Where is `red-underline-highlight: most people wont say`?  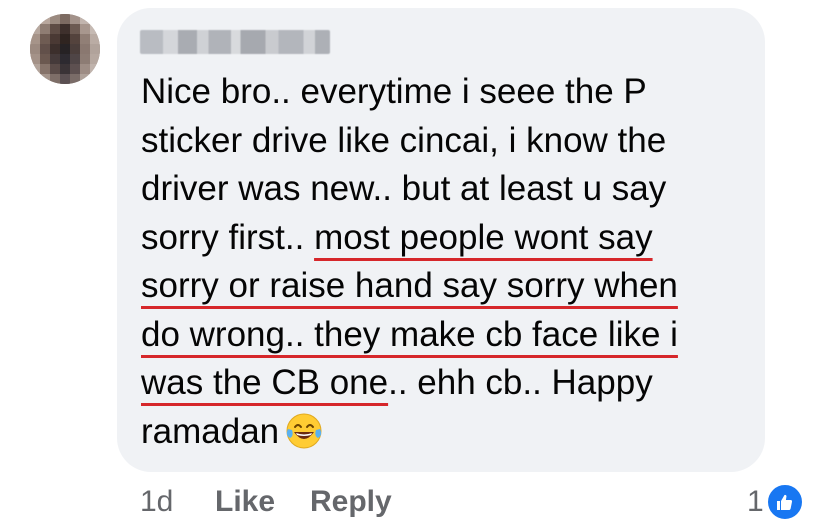 red-underline-highlight: most people wont say is located at coordinates (483, 237).